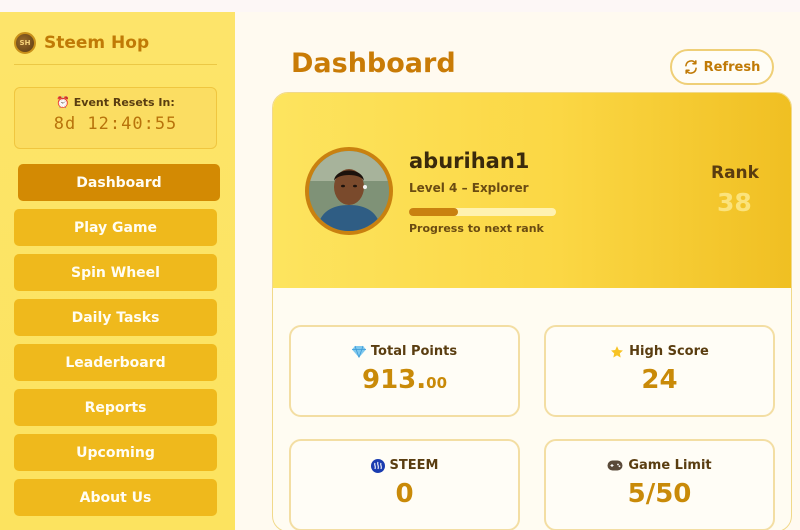 The width and height of the screenshot is (800, 530). Describe the element at coordinates (400, 6) in the screenshot. I see `top-strip` at that location.